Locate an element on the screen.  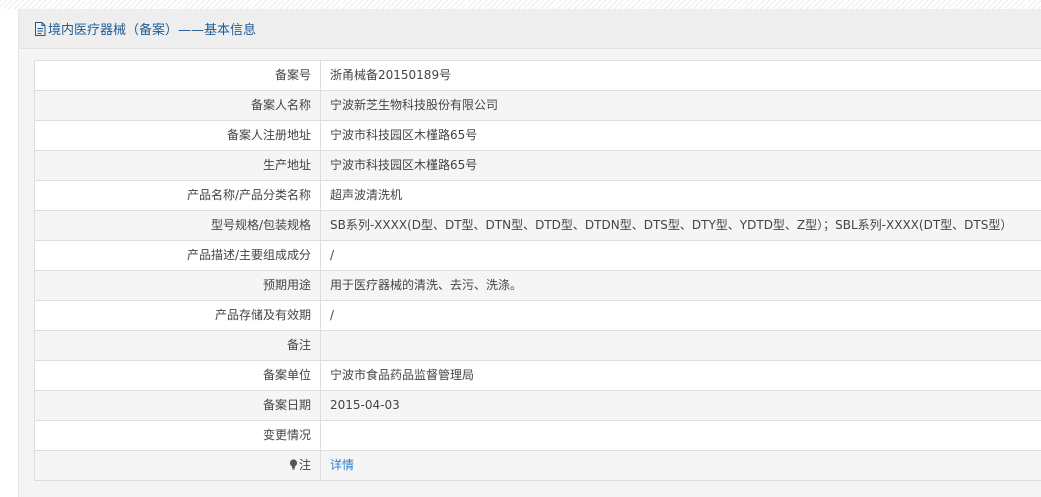
row-value: 宁波新芝生物科技股份有限公司 is located at coordinates (680, 105).